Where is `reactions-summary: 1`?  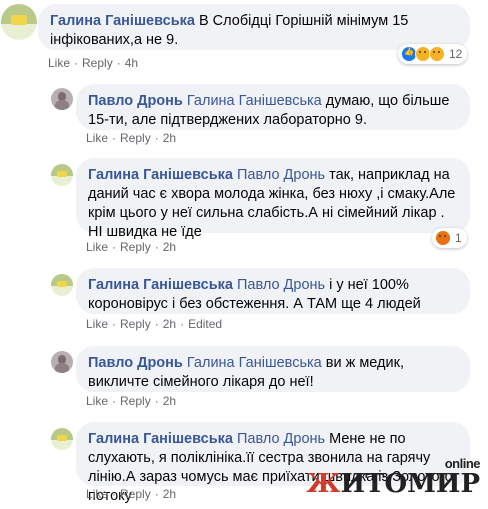 reactions-summary: 1 is located at coordinates (449, 238).